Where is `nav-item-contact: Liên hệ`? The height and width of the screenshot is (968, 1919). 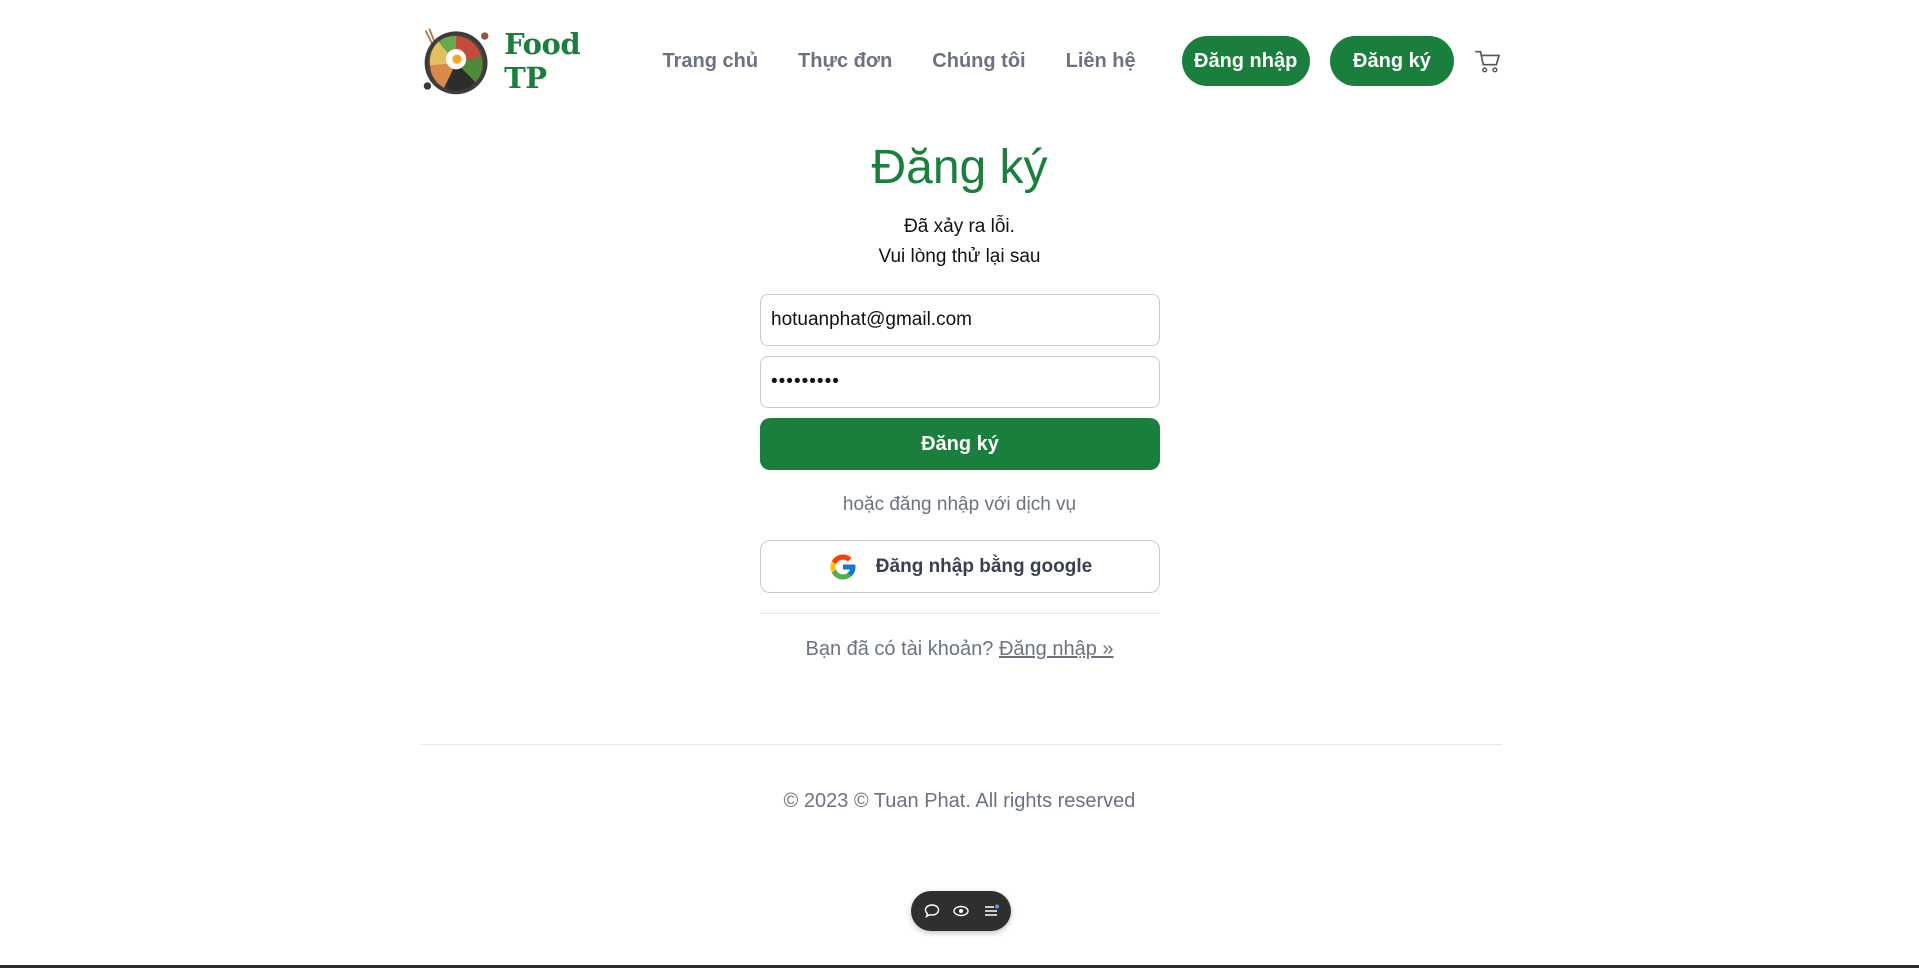 nav-item-contact: Liên hệ is located at coordinates (1101, 61).